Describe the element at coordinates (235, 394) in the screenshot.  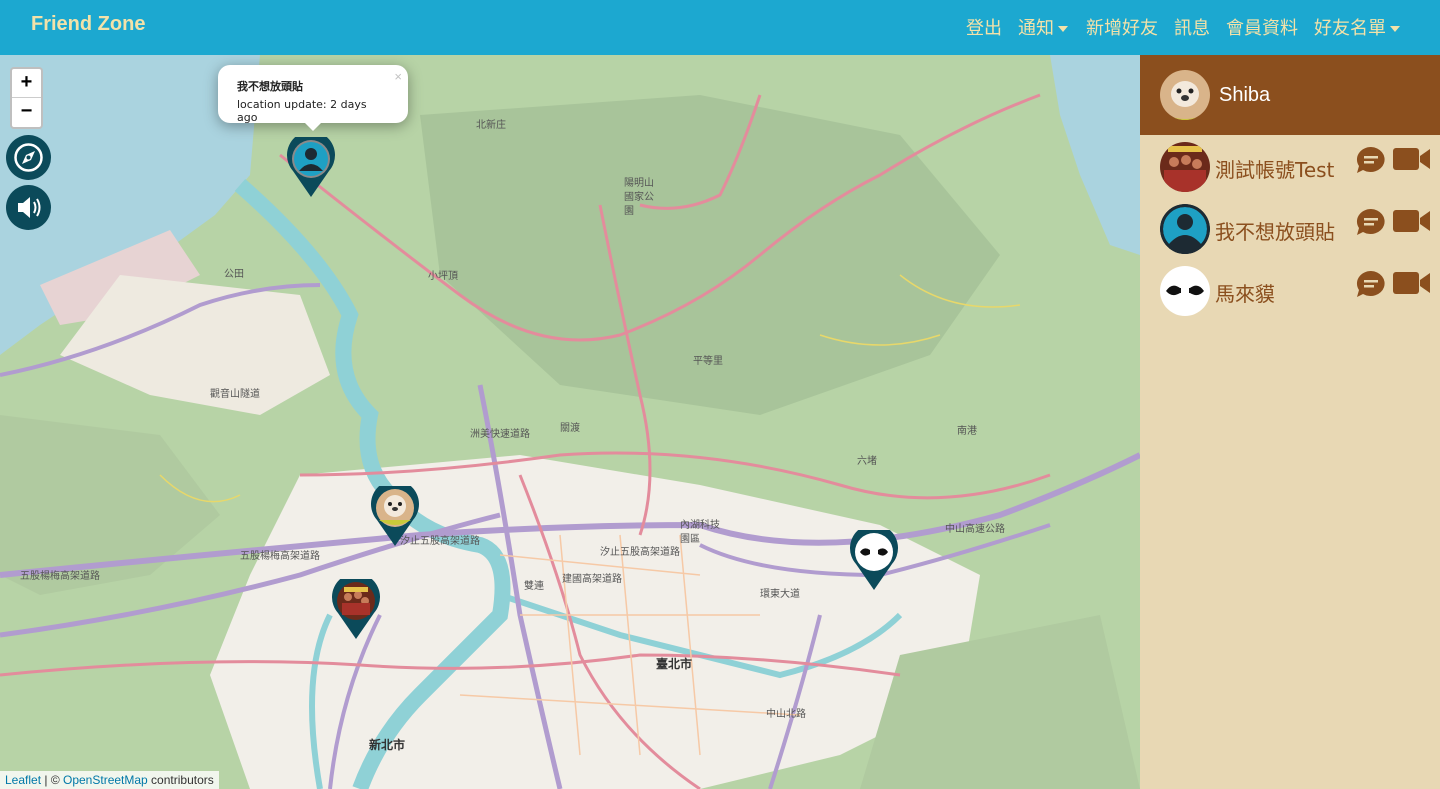
I see `map-label-guandu-plain: 觀音山隧道` at that location.